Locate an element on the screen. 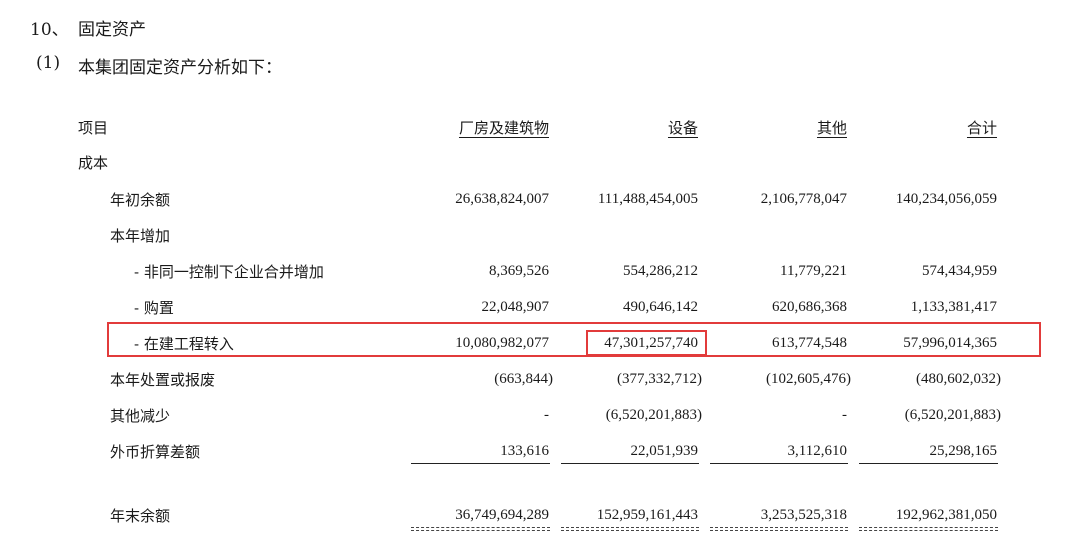  row-label-cost: 成本 is located at coordinates (93, 163).